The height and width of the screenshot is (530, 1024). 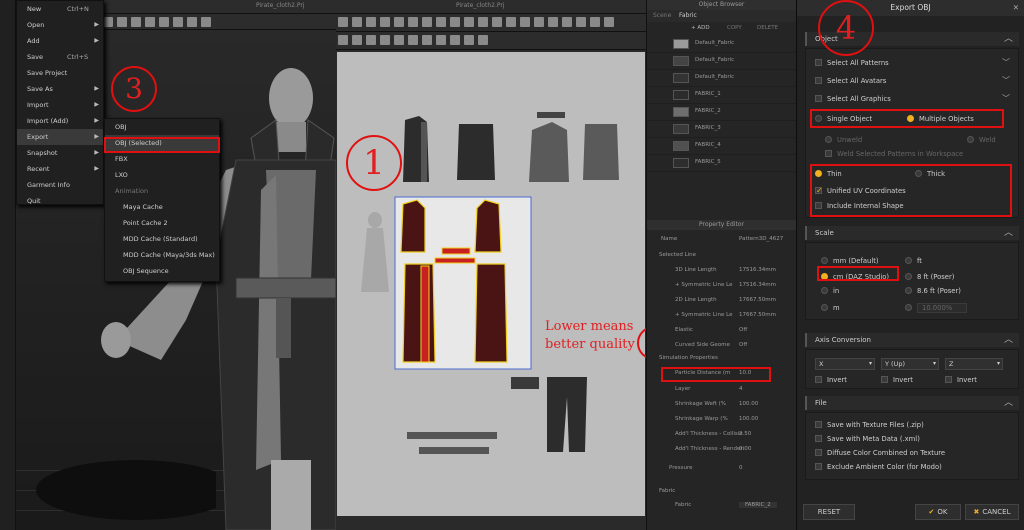 I want to click on particle-distance-input: 10.0, so click(x=745, y=373).